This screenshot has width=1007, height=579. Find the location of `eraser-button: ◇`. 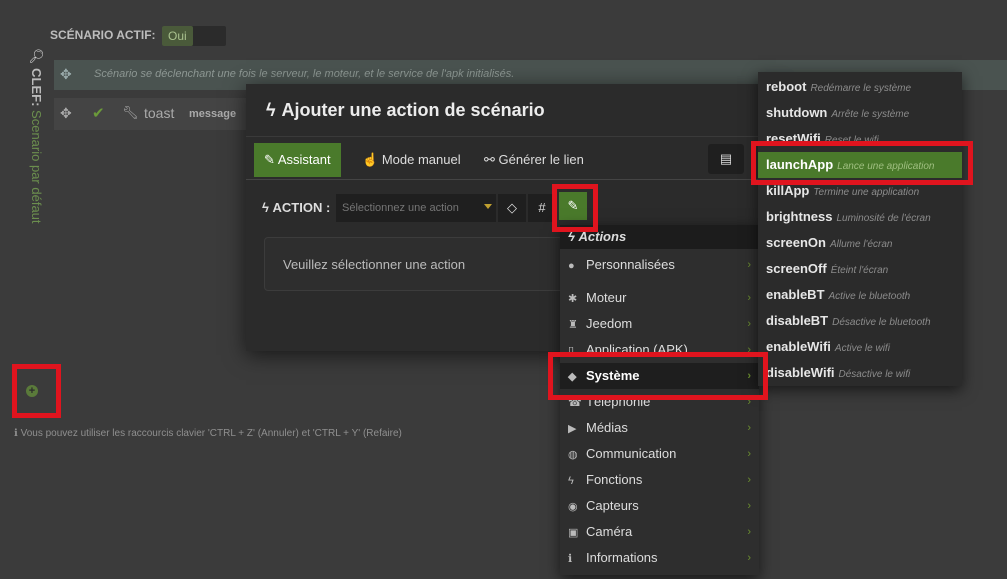

eraser-button: ◇ is located at coordinates (512, 208).